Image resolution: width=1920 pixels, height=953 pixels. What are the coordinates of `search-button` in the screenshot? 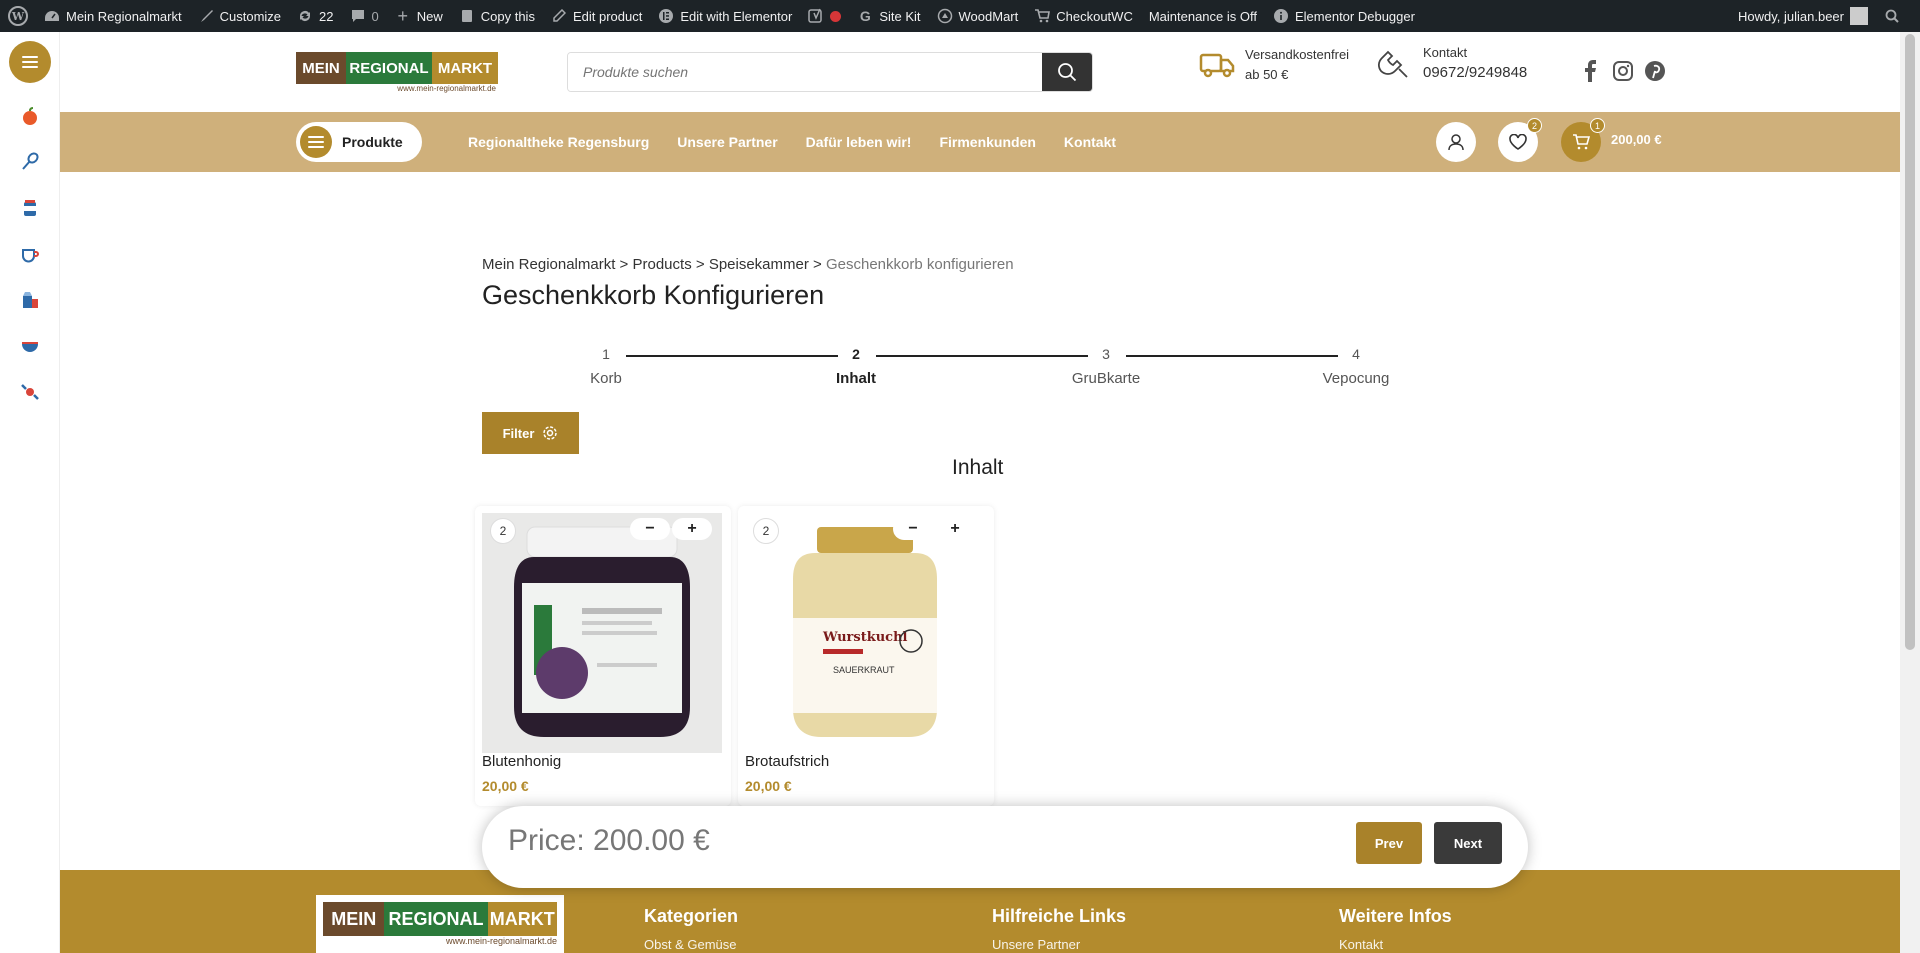 It's located at (1067, 72).